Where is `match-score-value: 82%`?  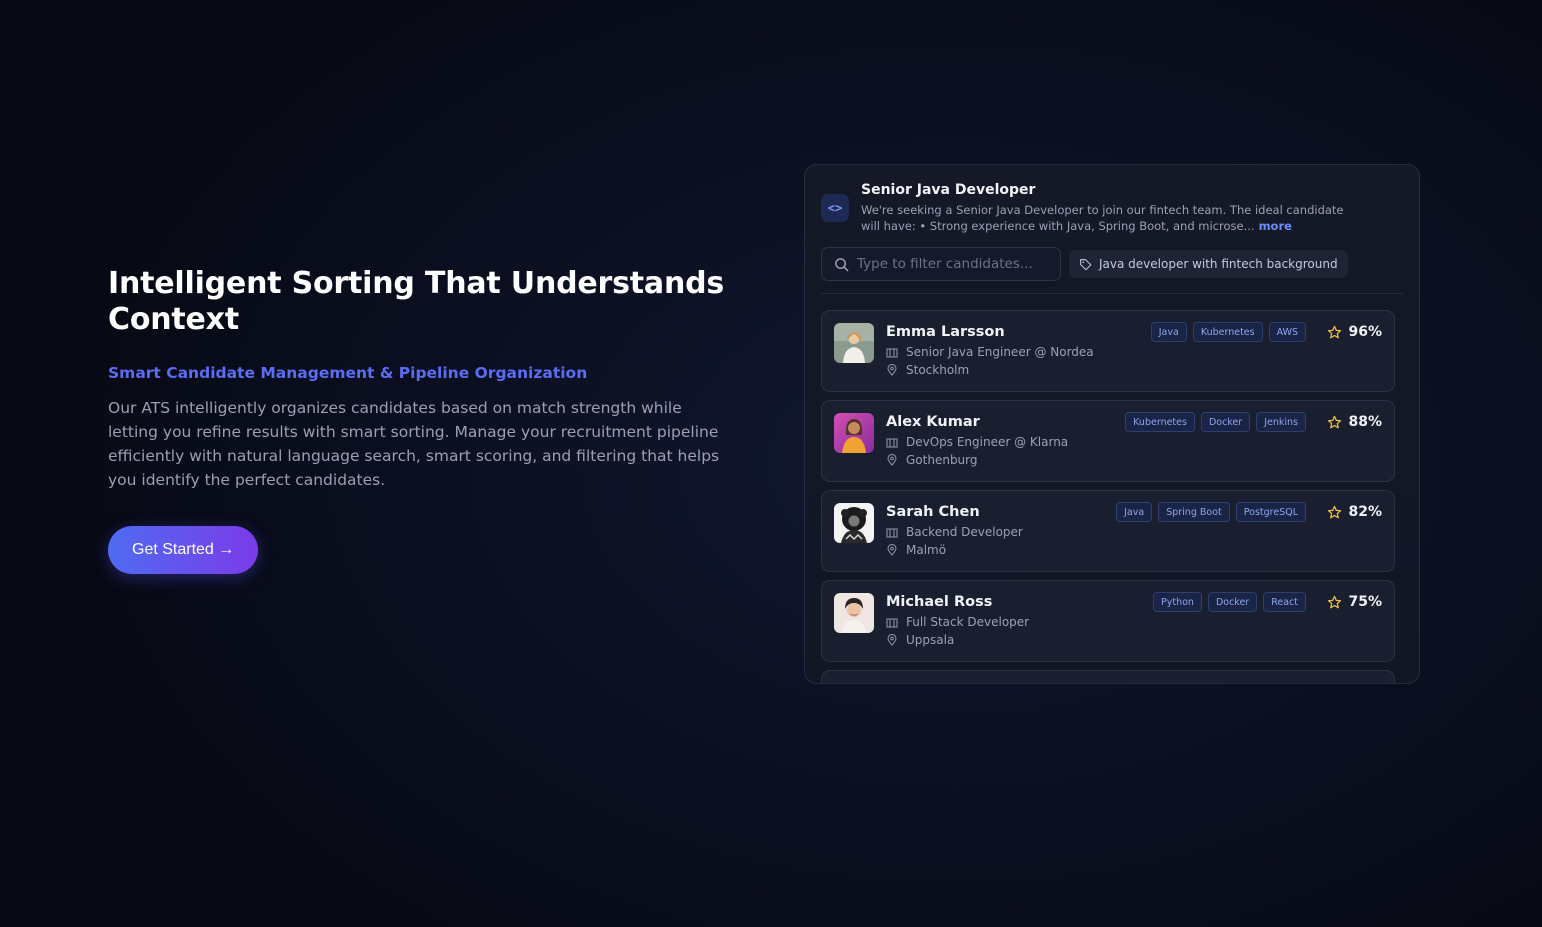 match-score-value: 82% is located at coordinates (1365, 512).